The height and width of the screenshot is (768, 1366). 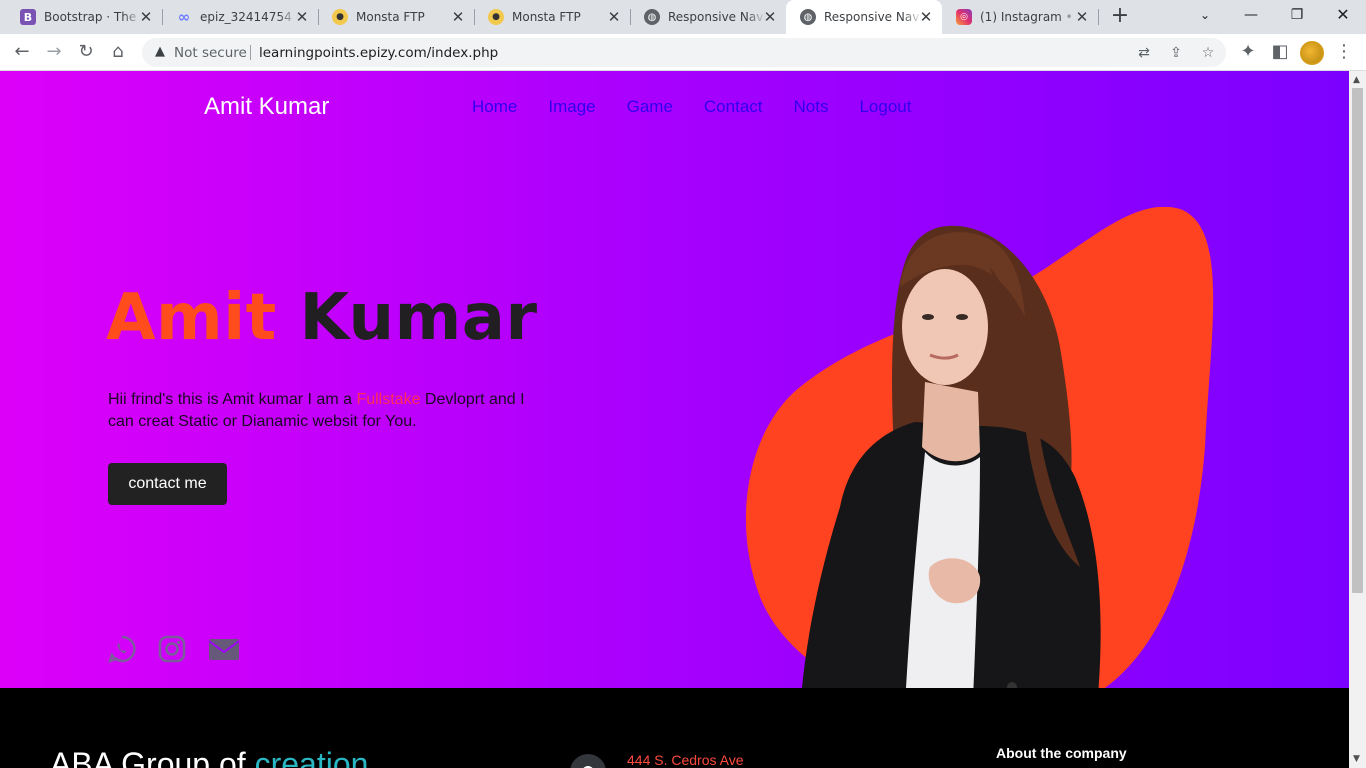 I want to click on warning-icon: ▲, so click(x=160, y=52).